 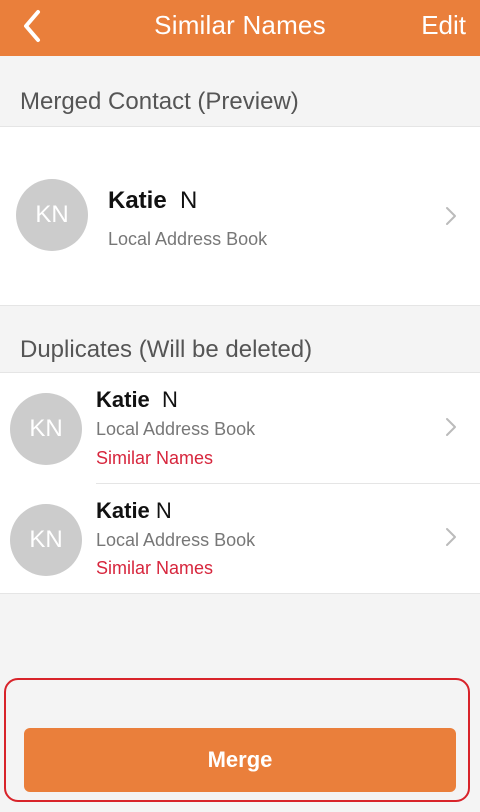 I want to click on duplicates-header: Duplicates (Will be deleted), so click(x=166, y=349).